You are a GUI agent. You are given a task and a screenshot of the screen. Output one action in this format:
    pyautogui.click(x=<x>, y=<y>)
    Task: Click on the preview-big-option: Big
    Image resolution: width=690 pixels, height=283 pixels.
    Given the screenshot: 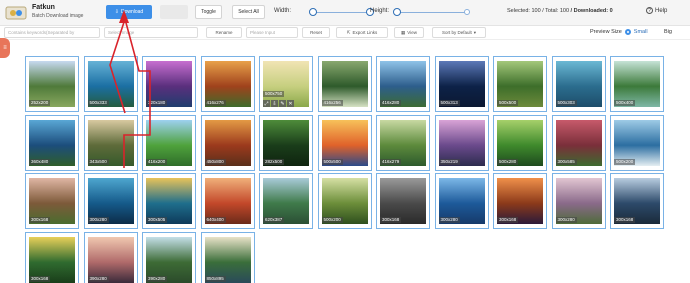 What is the action you would take?
    pyautogui.click(x=668, y=32)
    